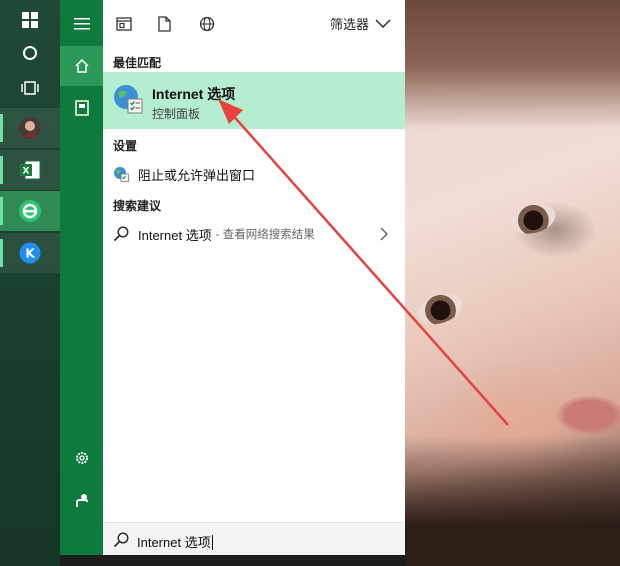 Image resolution: width=620 pixels, height=566 pixels. I want to click on user-photo-icon, so click(30, 128).